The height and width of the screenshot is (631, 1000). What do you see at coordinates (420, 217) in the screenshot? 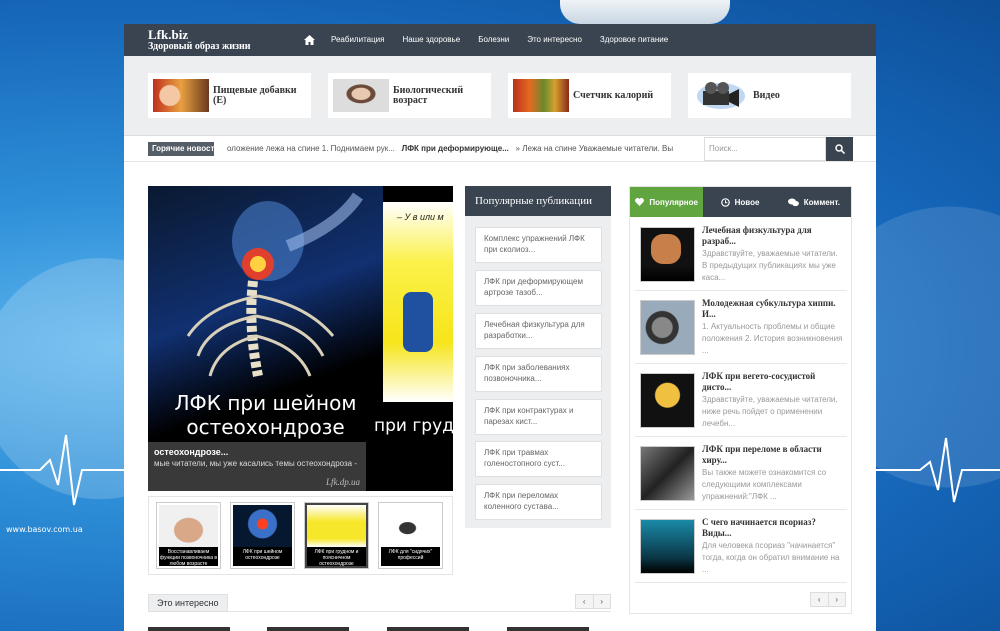
I see `cartoon-speech-text: – У в или м` at bounding box center [420, 217].